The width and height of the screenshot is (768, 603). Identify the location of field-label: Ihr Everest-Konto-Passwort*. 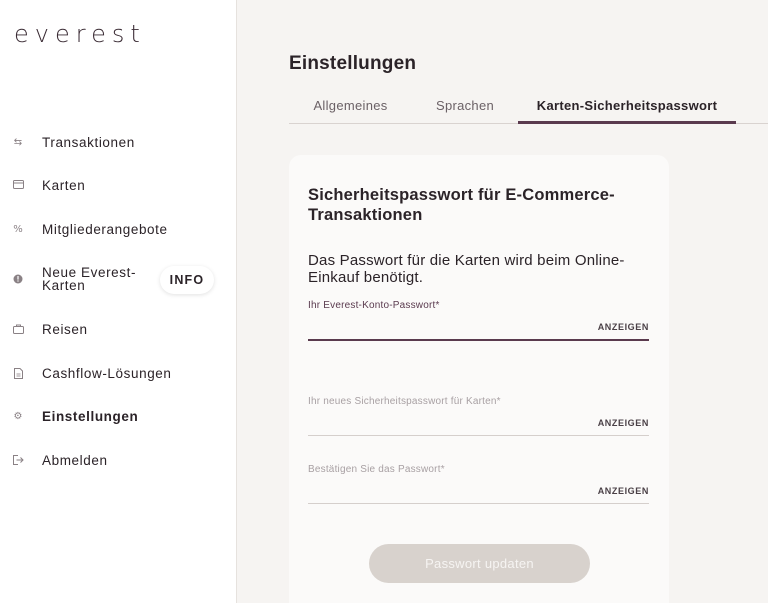
(374, 305).